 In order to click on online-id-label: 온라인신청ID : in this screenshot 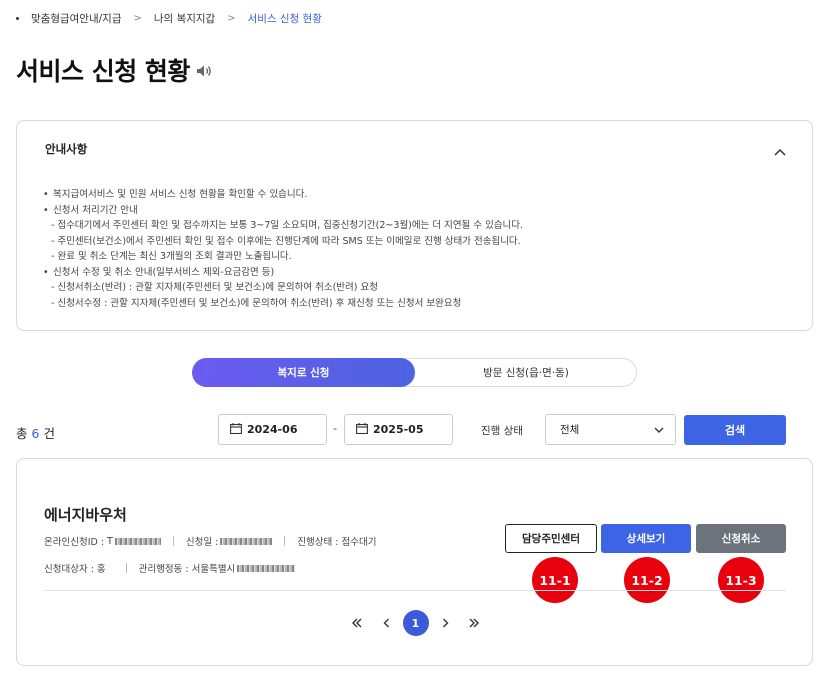, I will do `click(74, 542)`.